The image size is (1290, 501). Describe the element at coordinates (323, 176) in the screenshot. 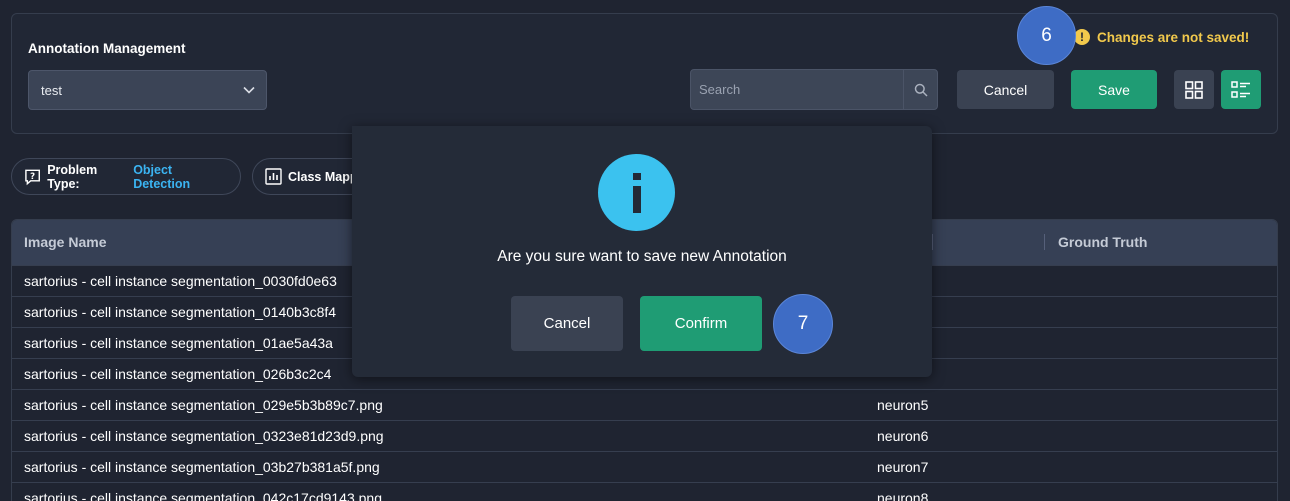

I see `class-mapping-label: Class Mapp` at that location.